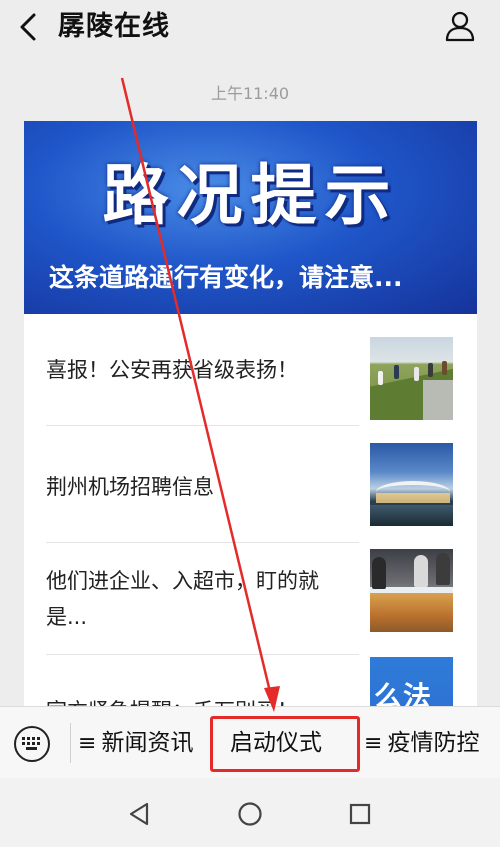 This screenshot has height=847, width=500. I want to click on keyboard-toggle-button, so click(32, 744).